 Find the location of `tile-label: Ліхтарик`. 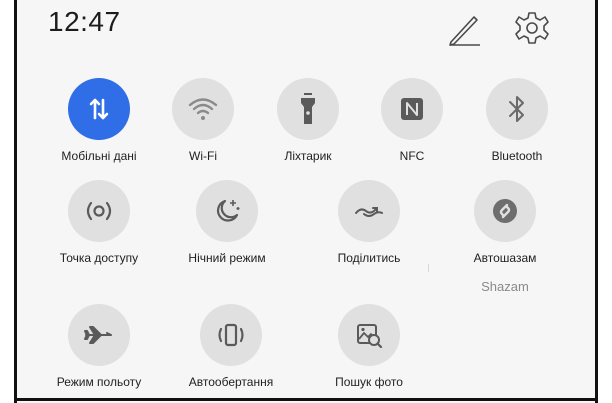

tile-label: Ліхтарик is located at coordinates (308, 156).